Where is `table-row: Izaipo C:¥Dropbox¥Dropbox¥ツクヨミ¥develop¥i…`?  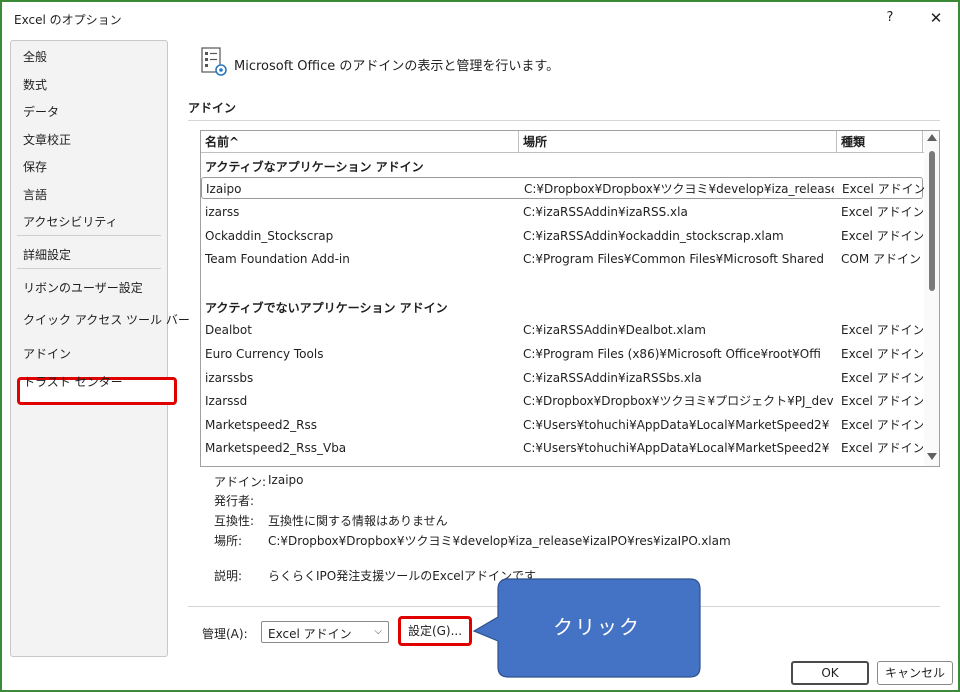
table-row: Izaipo C:¥Dropbox¥Dropbox¥ツクヨミ¥develop¥i… is located at coordinates (562, 188).